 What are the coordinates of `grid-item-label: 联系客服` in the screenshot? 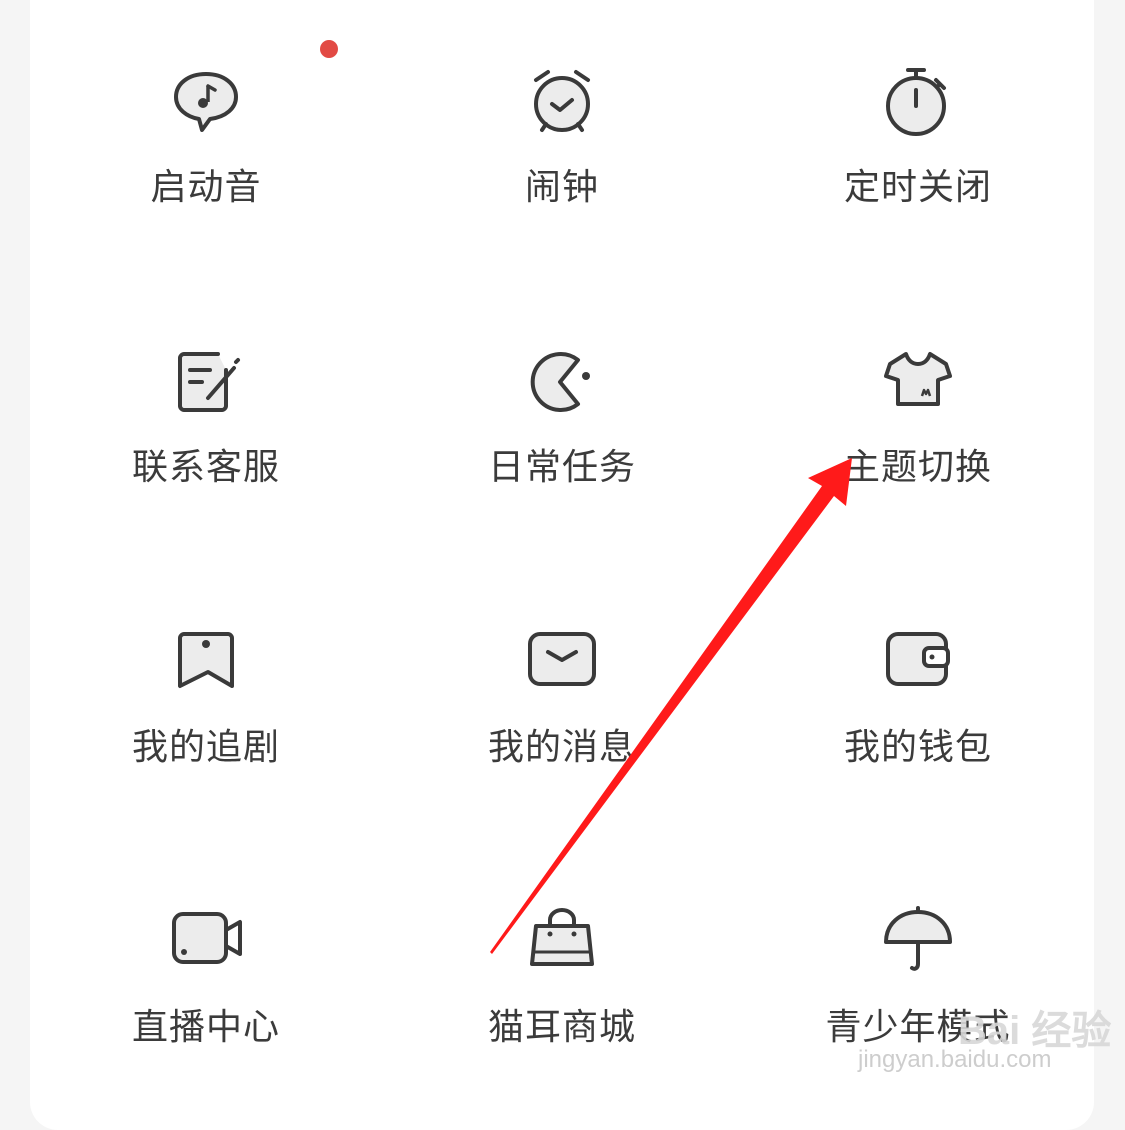 It's located at (205, 467).